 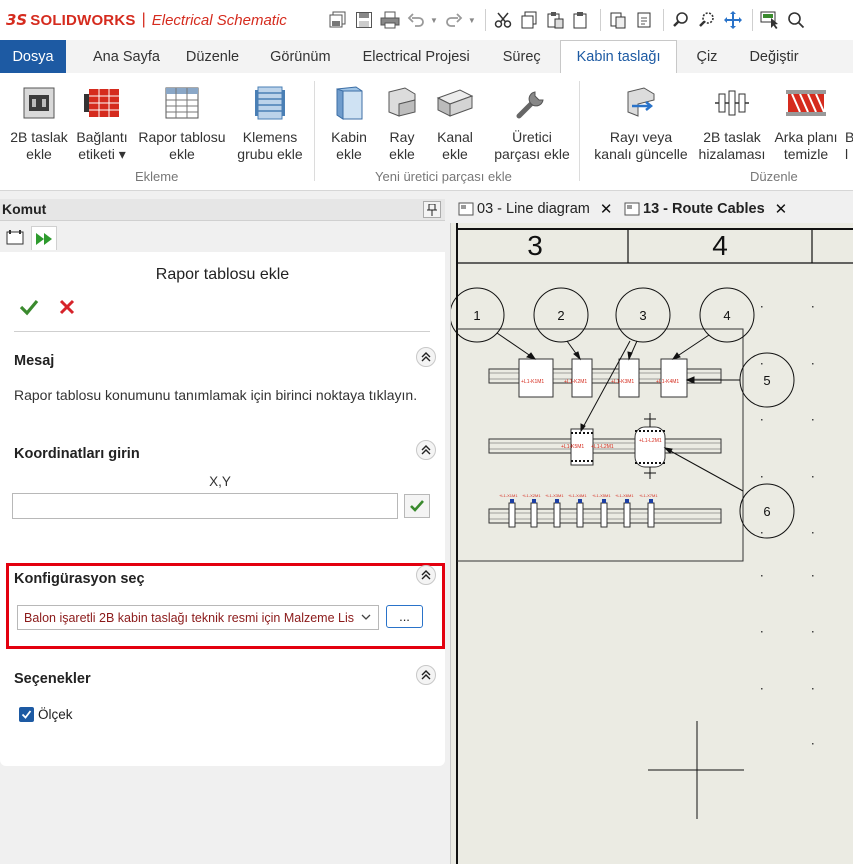 I want to click on add-terminal-strip-button: Klemens grubu ekle, so click(x=270, y=123).